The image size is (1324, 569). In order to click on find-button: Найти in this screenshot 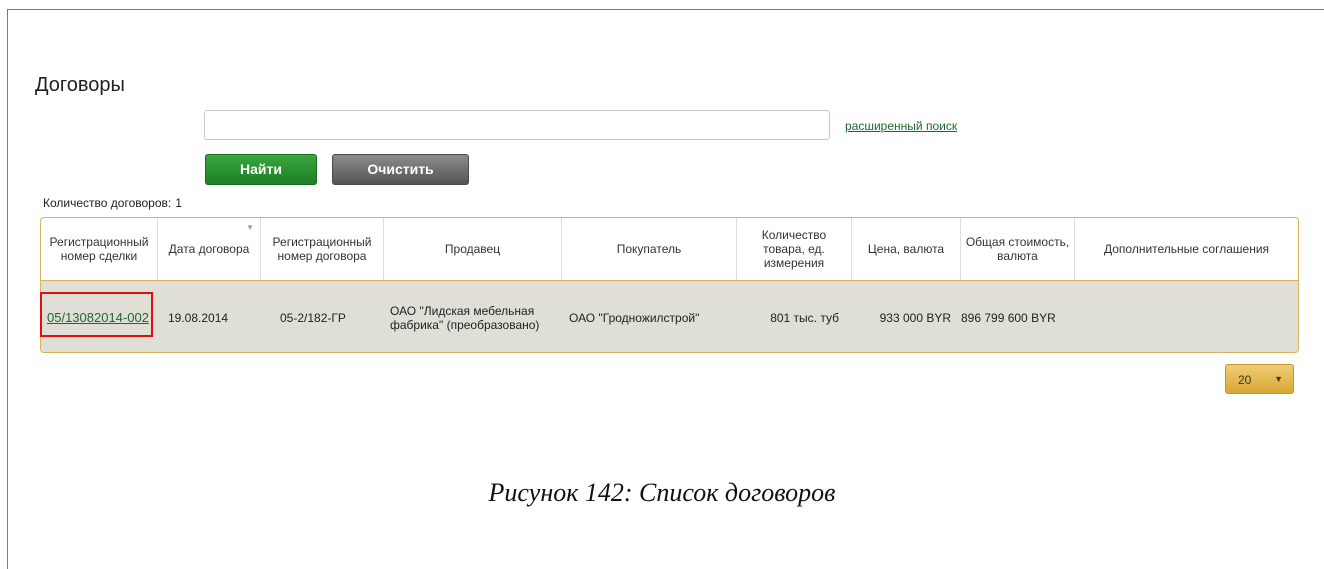, I will do `click(261, 169)`.